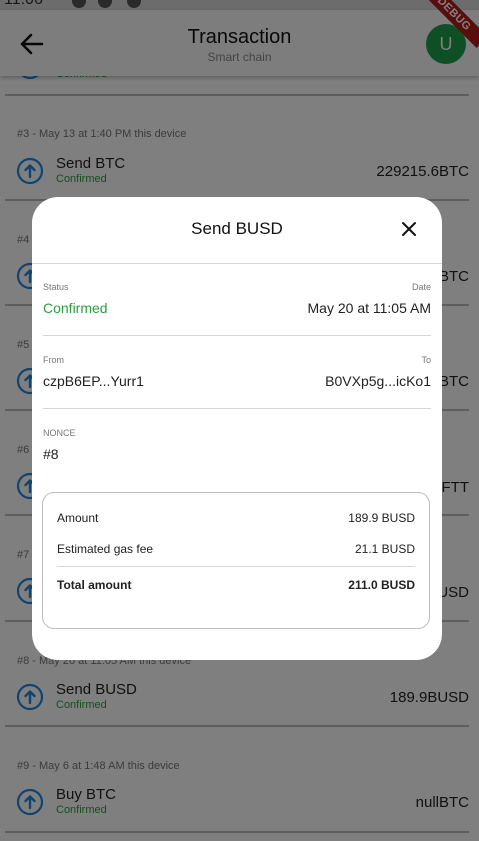 This screenshot has height=841, width=479. Describe the element at coordinates (105, 549) in the screenshot. I see `gas-fee-label: Estimated gas fee` at that location.